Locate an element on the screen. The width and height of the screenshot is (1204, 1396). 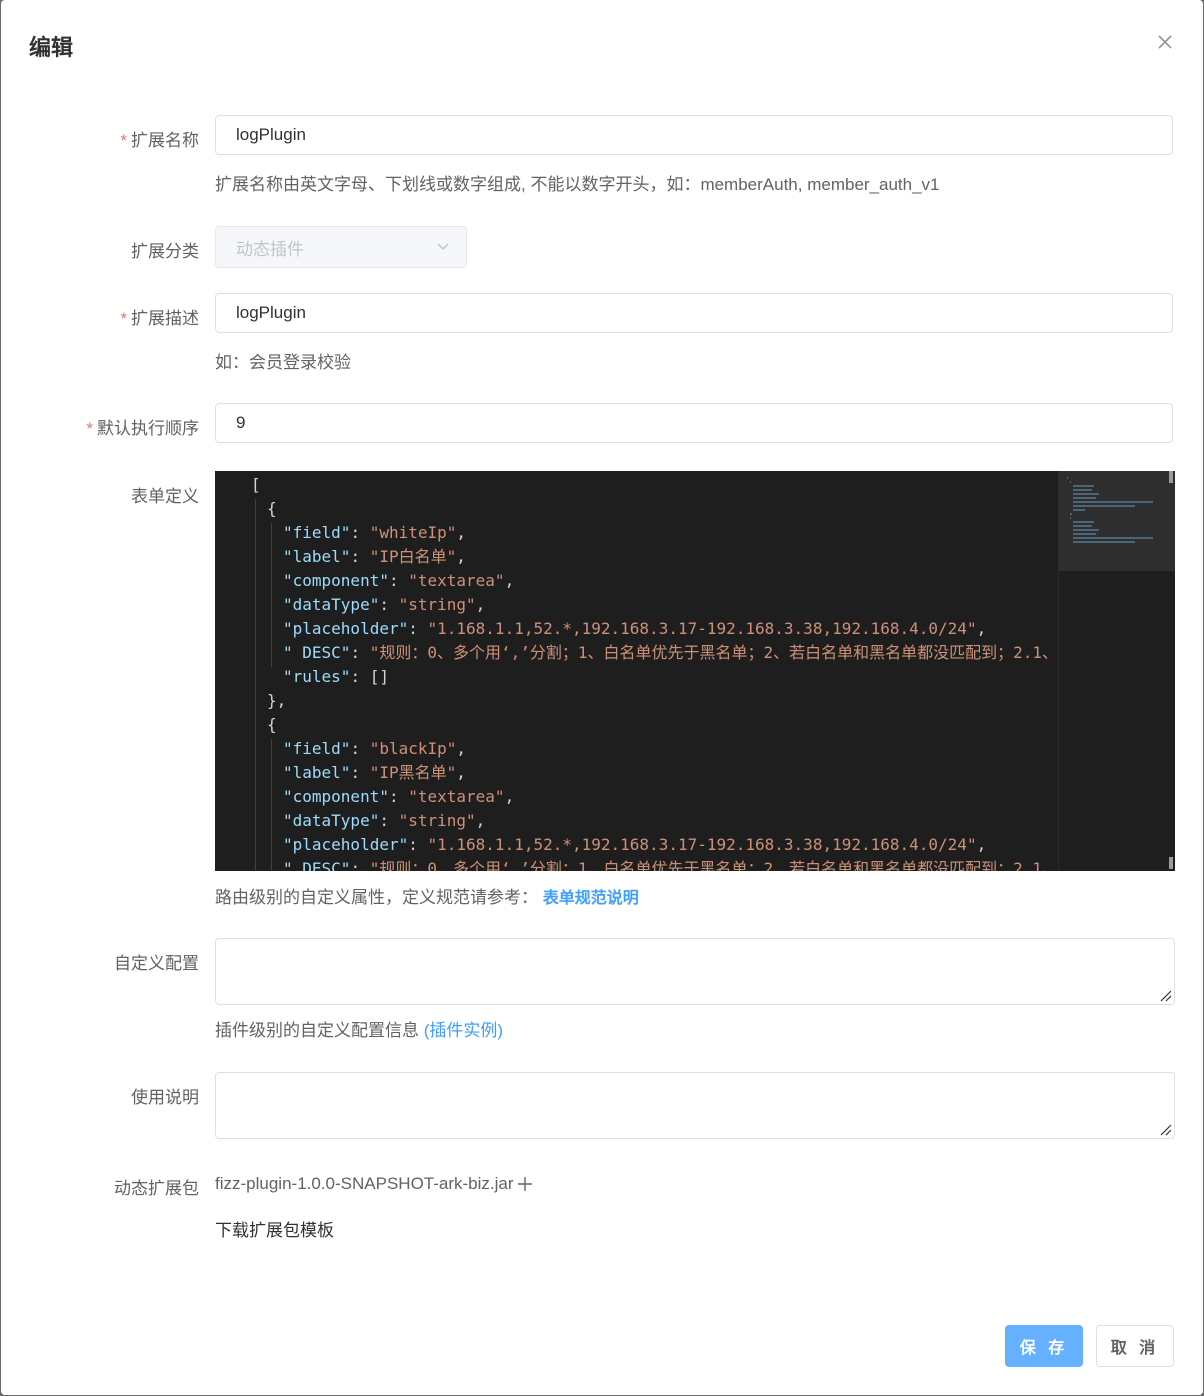
custom-config-hint: 插件级别的自定义配置信息 (插件实例) is located at coordinates (359, 1030).